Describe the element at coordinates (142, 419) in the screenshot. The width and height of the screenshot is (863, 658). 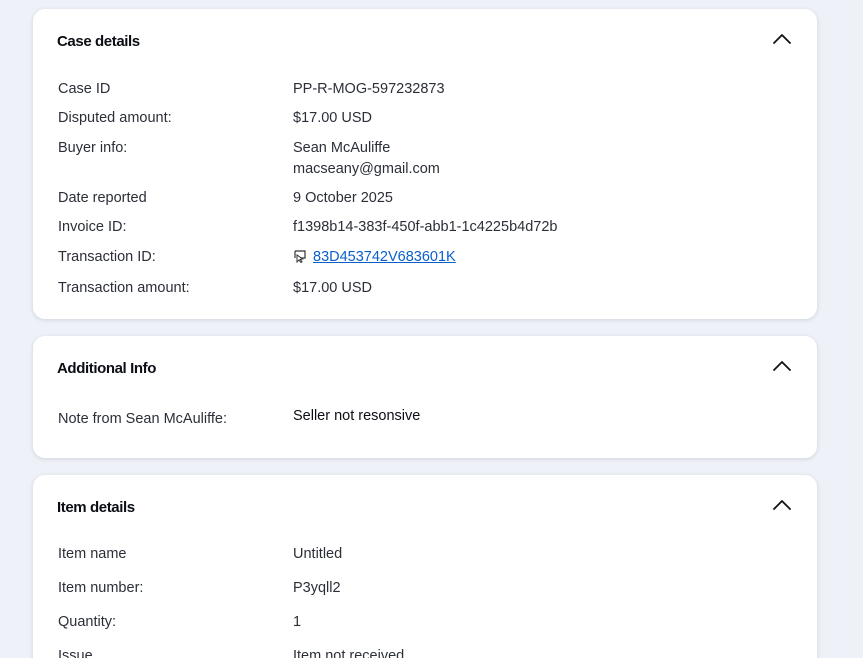
I see `buyer-note-label: Note from Sean McAuliffe:` at that location.